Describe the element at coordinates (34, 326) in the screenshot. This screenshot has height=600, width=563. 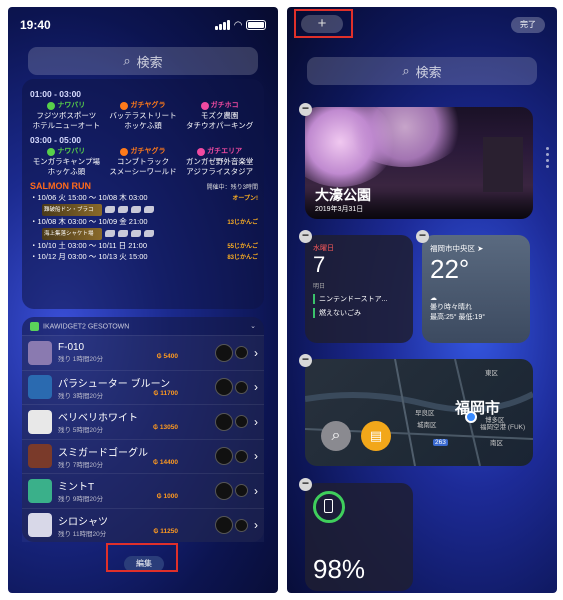
I see `app-logo-icon` at that location.